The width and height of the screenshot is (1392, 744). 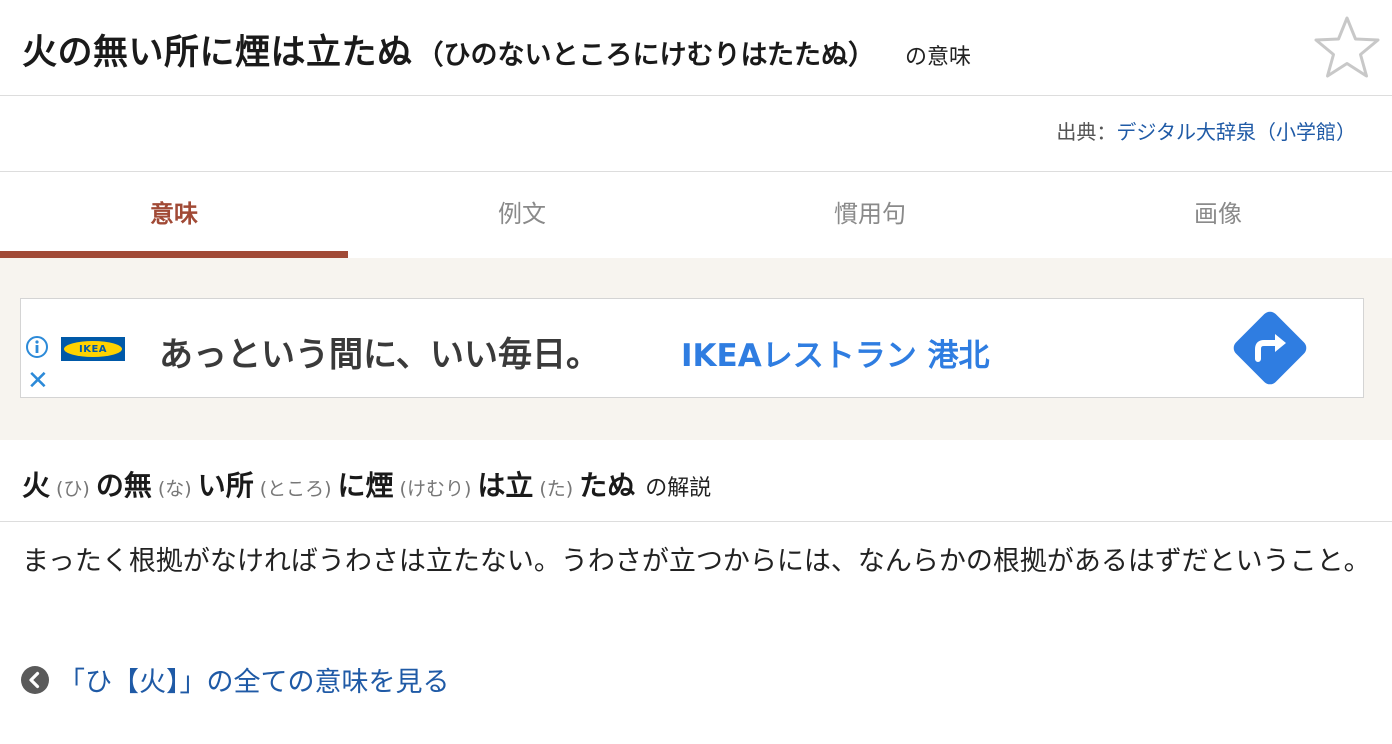 What do you see at coordinates (295, 489) in the screenshot?
I see `ruby-reading: (ところ)` at bounding box center [295, 489].